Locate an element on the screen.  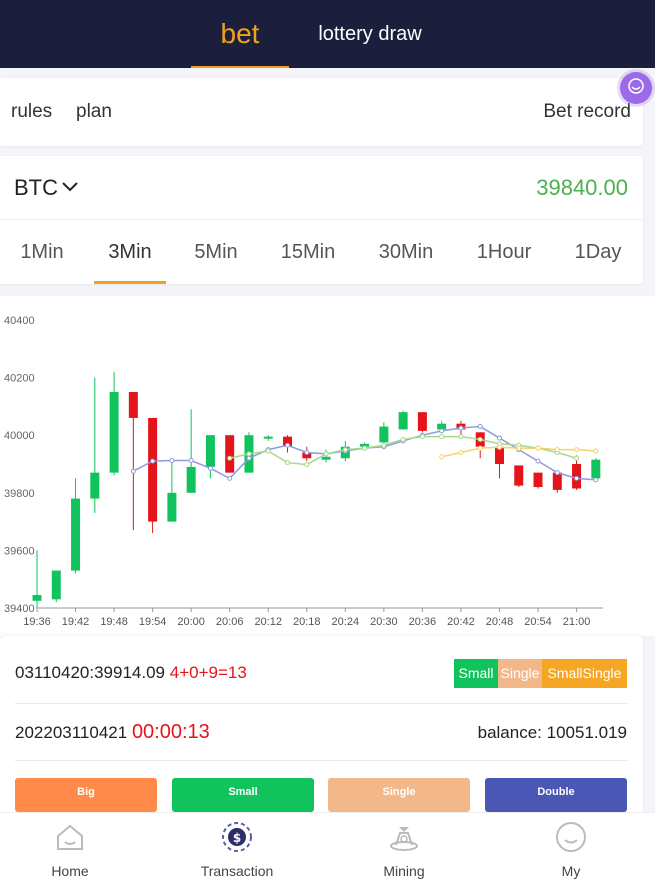
mining-icon is located at coordinates (404, 837).